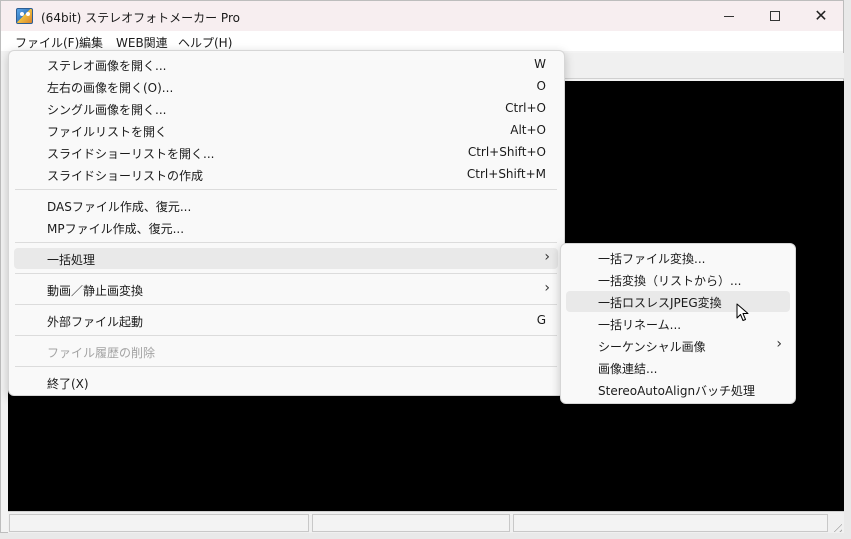 This screenshot has width=851, height=539. I want to click on menu-item-label: 一括処理, so click(71, 260).